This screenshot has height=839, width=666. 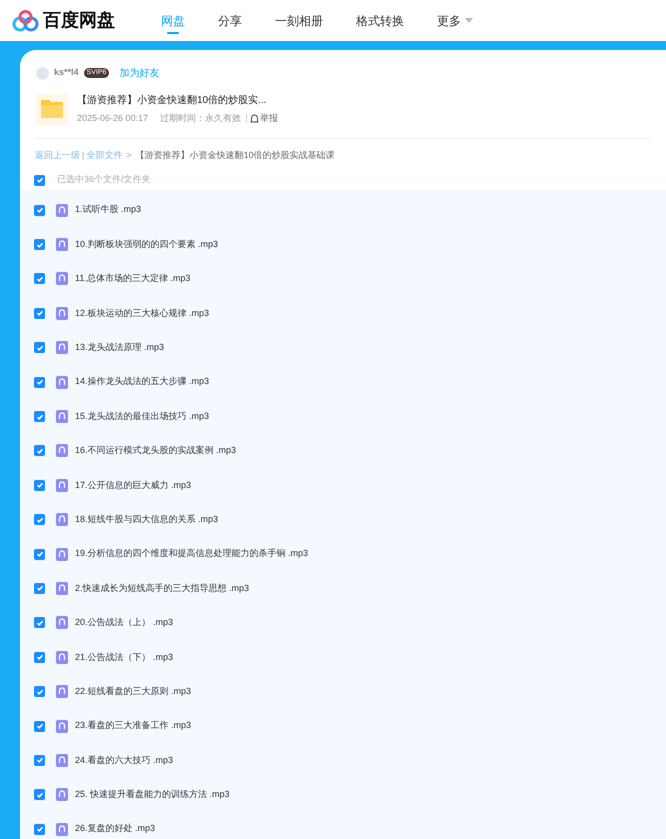 I want to click on logo-icon, so click(x=25, y=21).